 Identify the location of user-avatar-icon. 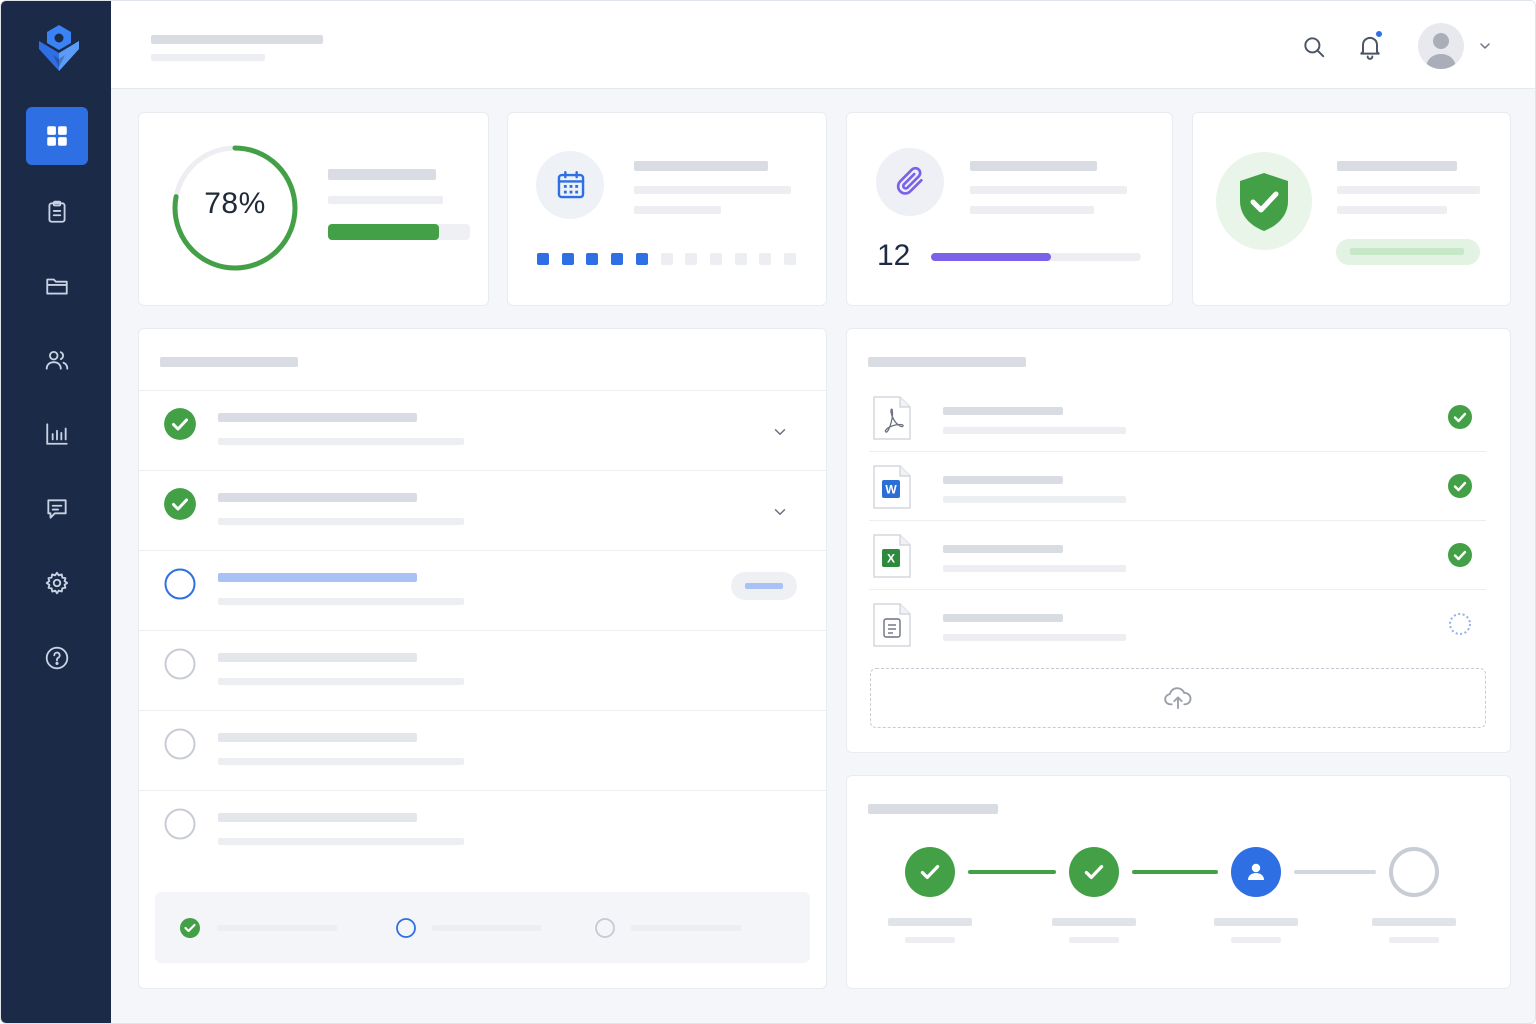
(1441, 51).